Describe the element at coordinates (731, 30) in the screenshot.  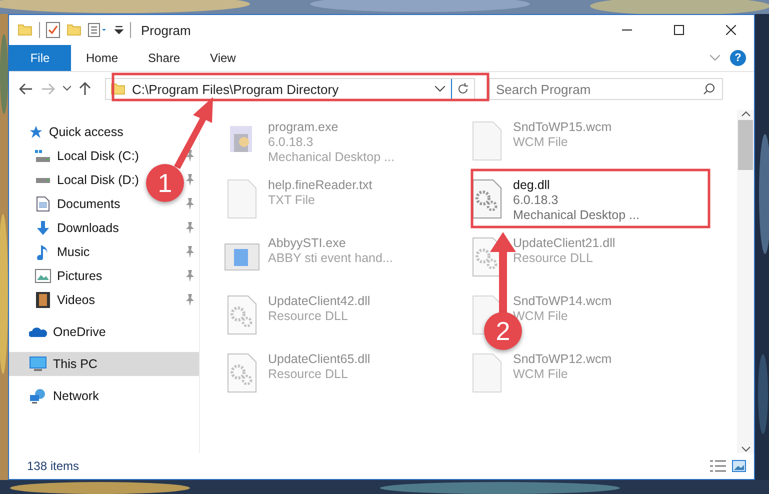
I see `close-icon` at that location.